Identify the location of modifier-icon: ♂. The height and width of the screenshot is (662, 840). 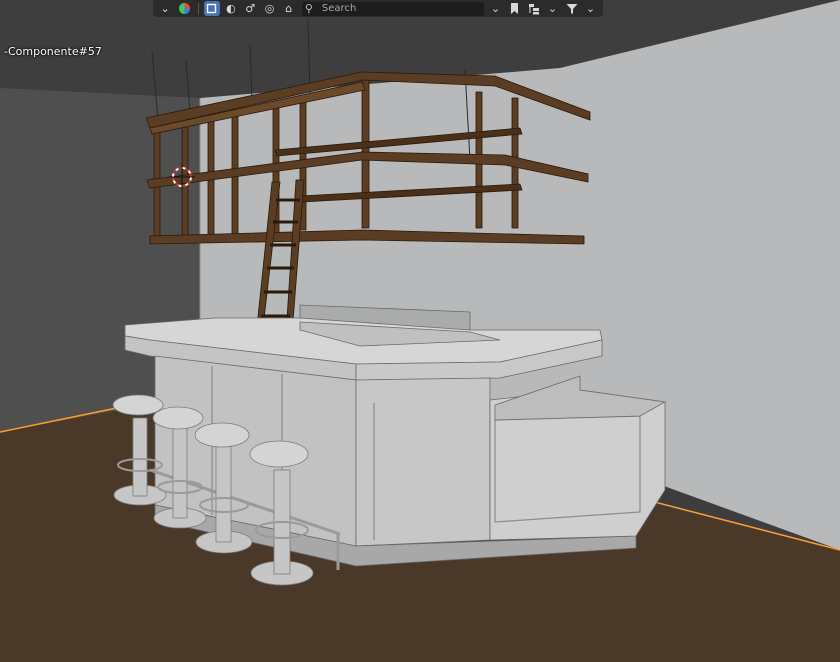
(250, 8).